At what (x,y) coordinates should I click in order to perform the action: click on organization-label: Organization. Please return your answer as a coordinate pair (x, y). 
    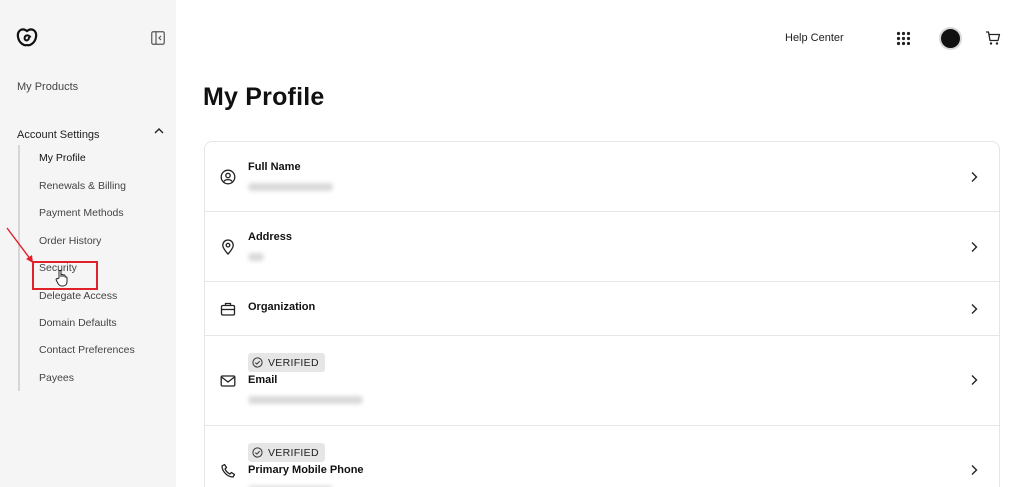
    Looking at the image, I should click on (282, 307).